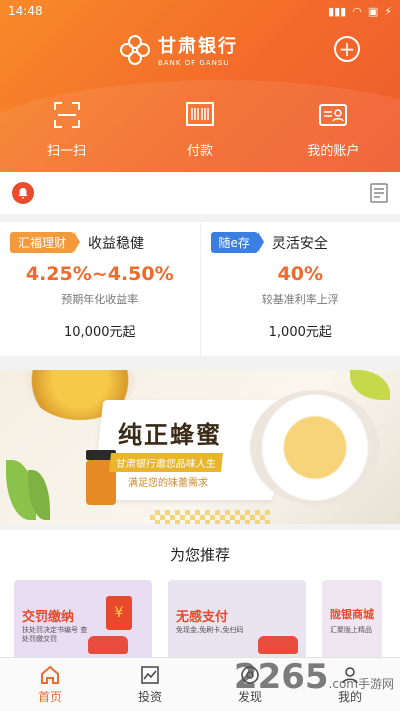 Image resolution: width=400 pixels, height=711 pixels. What do you see at coordinates (237, 242) in the screenshot?
I see `product-tag: 随e存` at bounding box center [237, 242].